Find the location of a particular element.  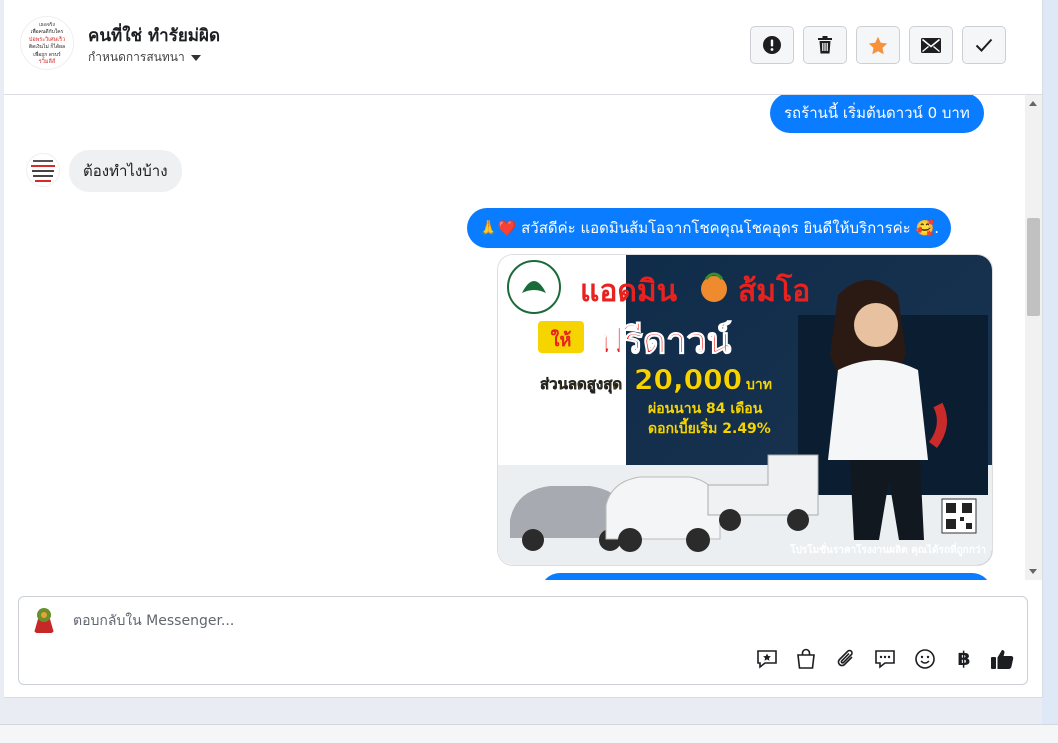

contact-avatar-small is located at coordinates (43, 170).